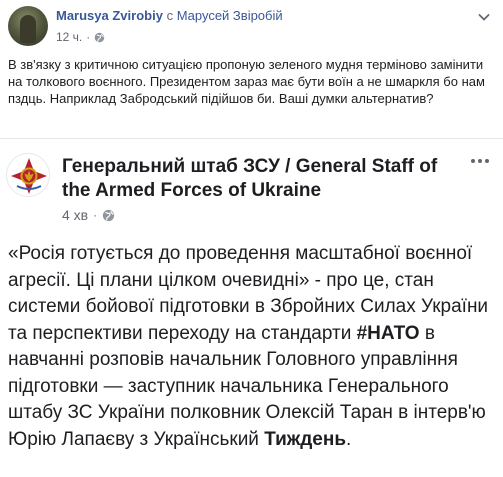  I want to click on shared-time: 4 хв, so click(75, 215).